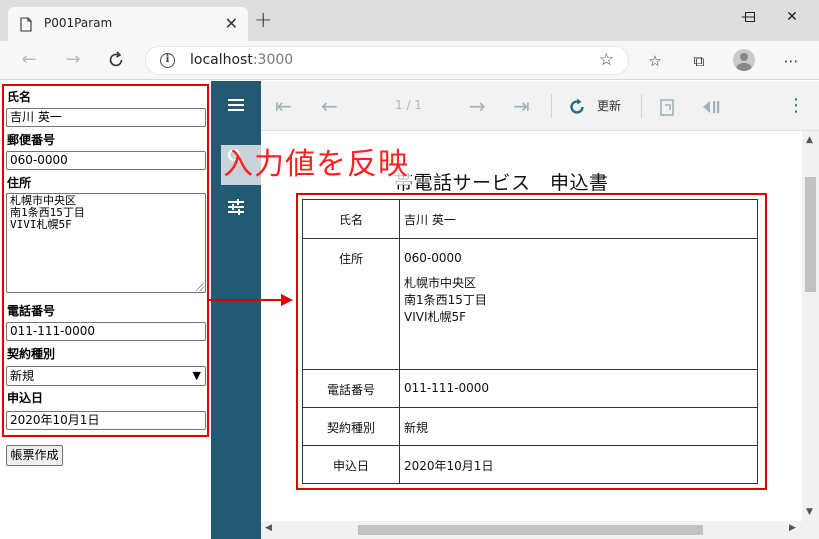 The height and width of the screenshot is (539, 819). I want to click on table-row: 氏名 吉川 英一, so click(530, 219).